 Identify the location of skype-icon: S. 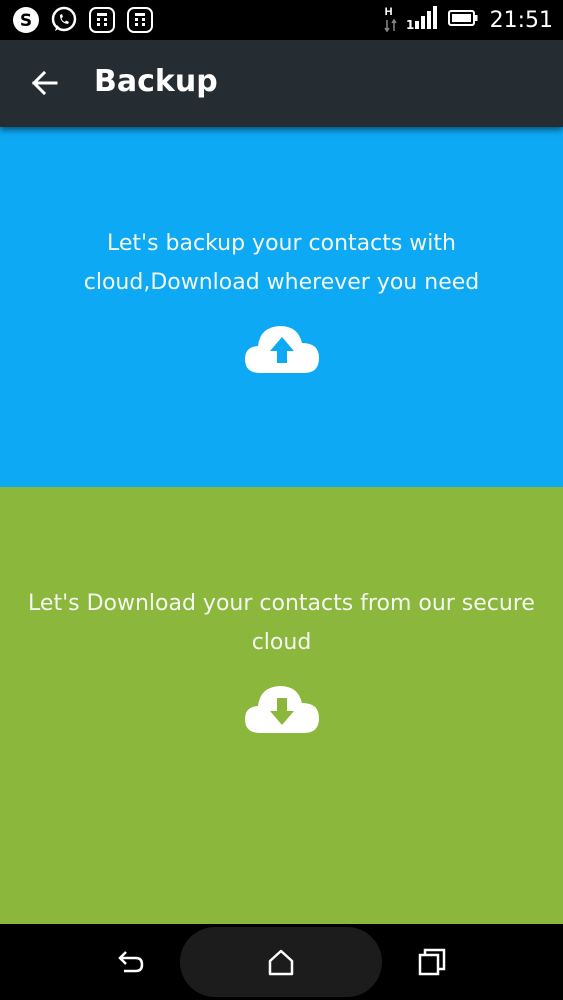
(26, 20).